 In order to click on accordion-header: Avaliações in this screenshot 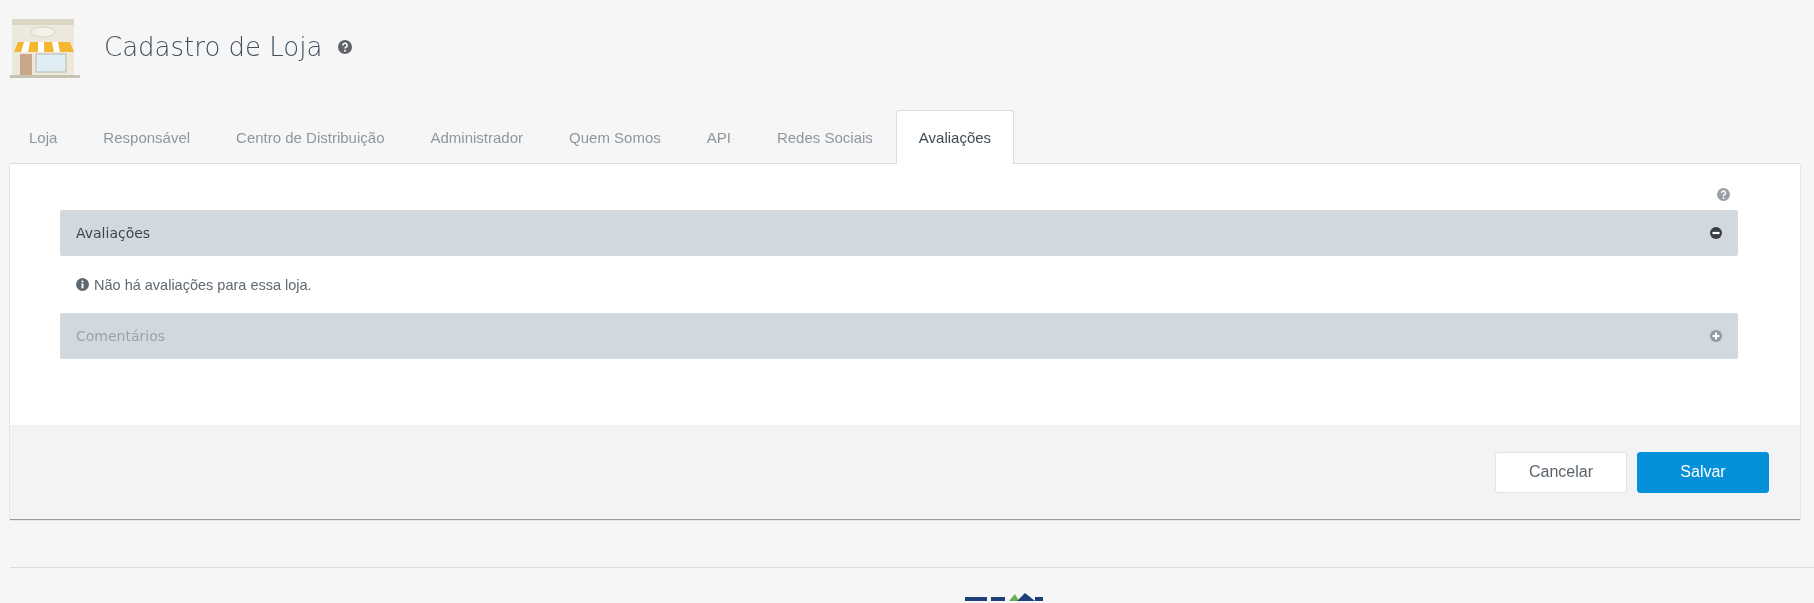, I will do `click(899, 233)`.